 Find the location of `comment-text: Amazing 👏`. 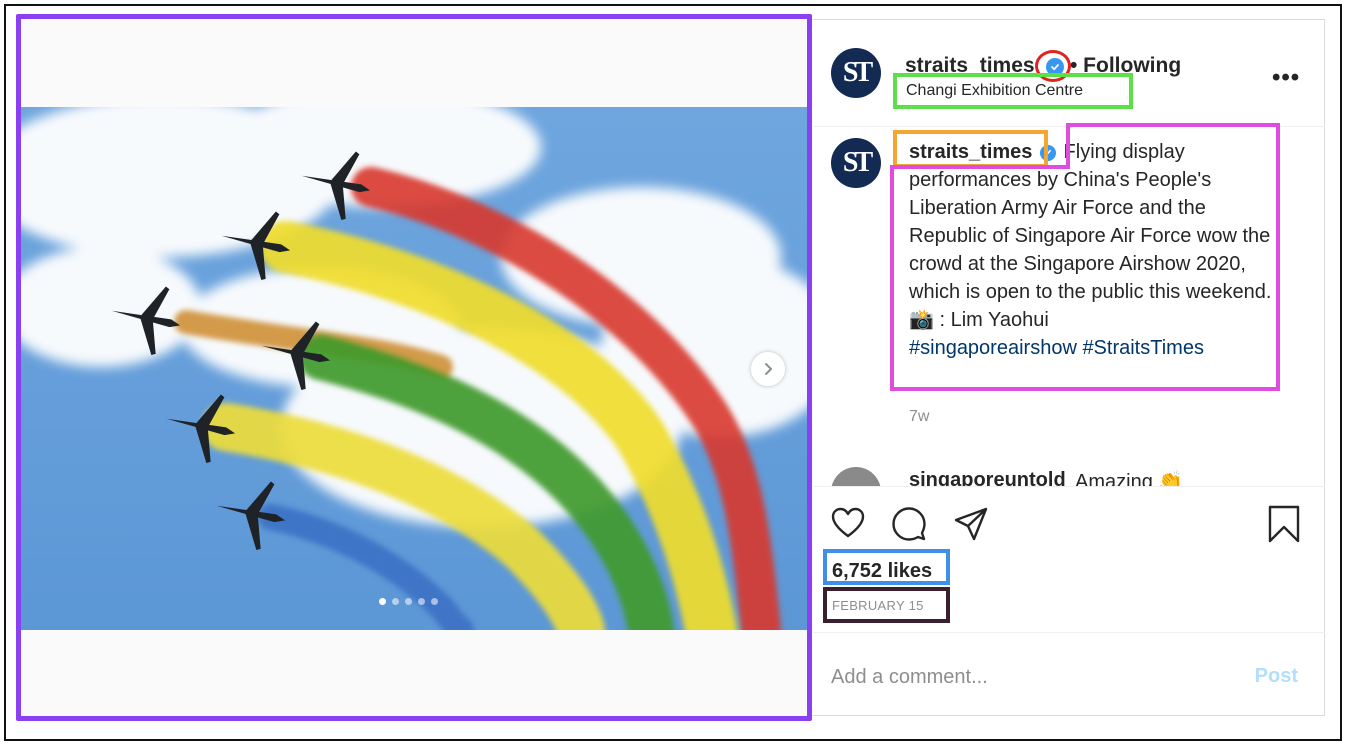

comment-text: Amazing 👏 is located at coordinates (1129, 479).